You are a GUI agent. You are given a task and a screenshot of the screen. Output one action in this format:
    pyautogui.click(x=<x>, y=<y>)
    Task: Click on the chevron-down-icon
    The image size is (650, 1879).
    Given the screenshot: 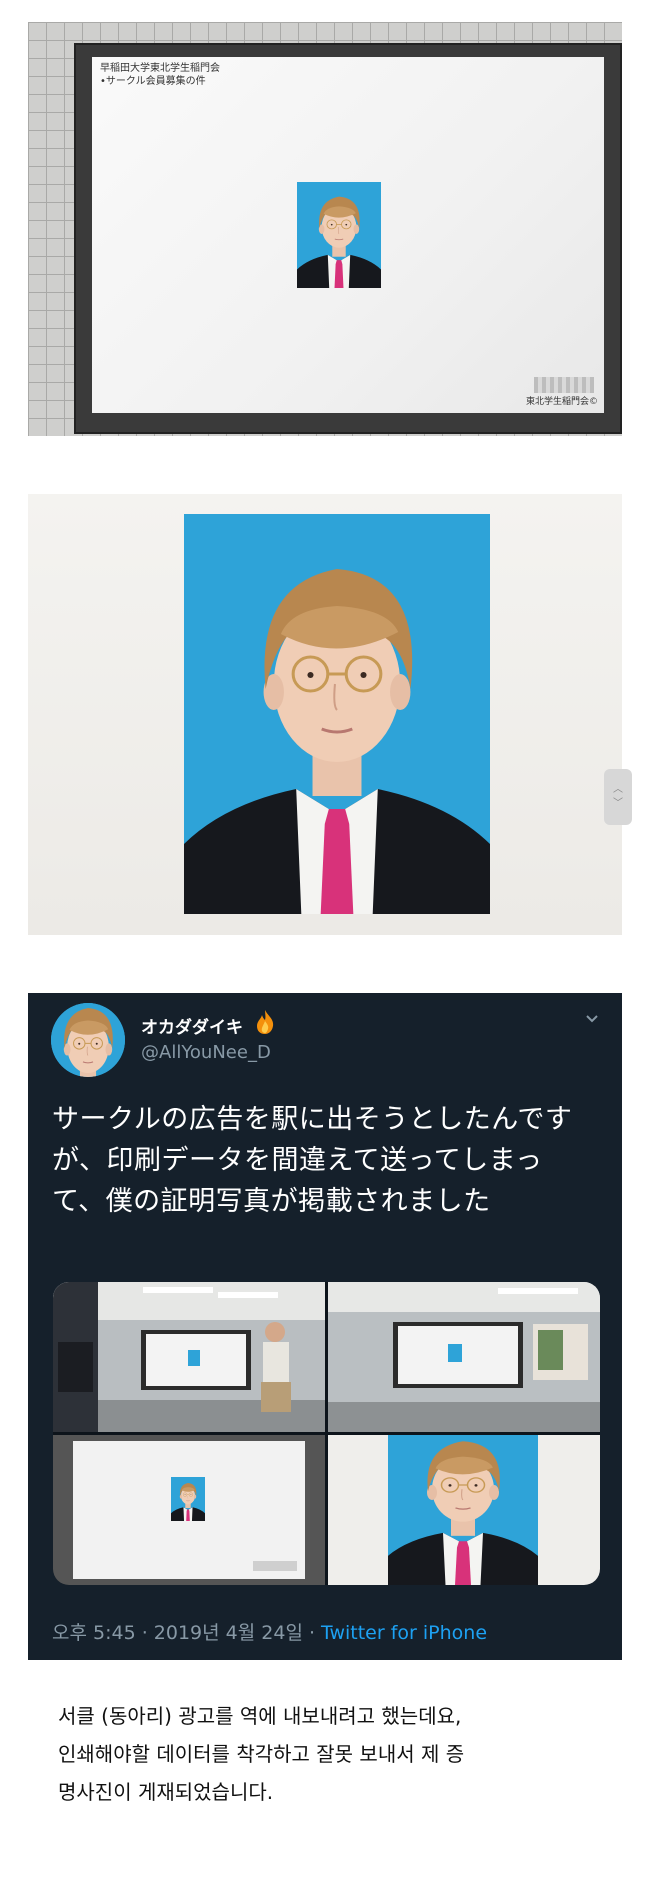 What is the action you would take?
    pyautogui.click(x=592, y=1019)
    